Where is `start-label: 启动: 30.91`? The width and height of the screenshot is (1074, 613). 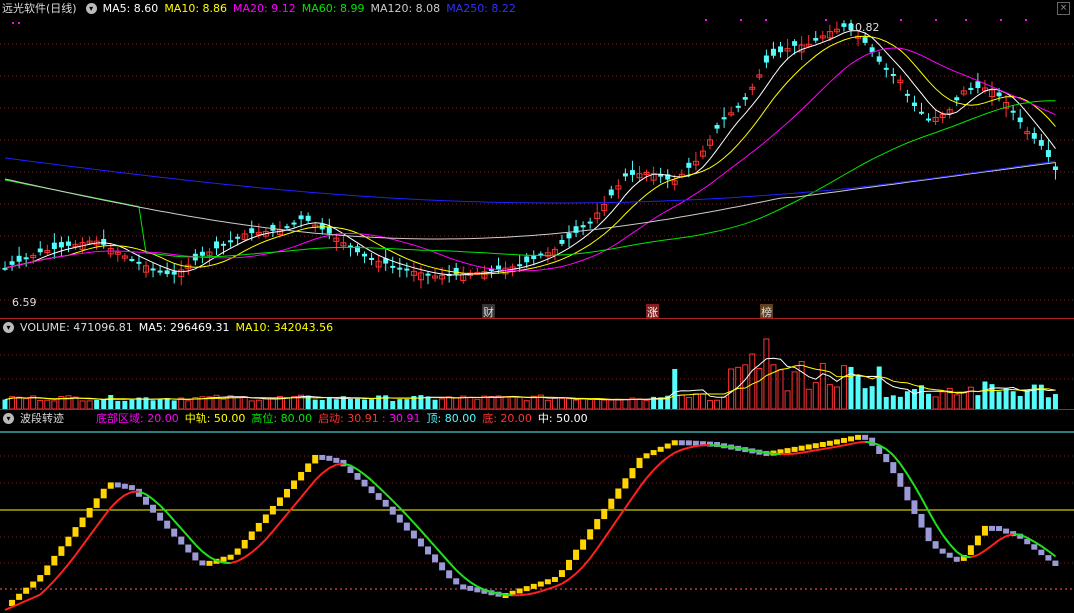
start-label: 启动: 30.91 is located at coordinates (348, 418).